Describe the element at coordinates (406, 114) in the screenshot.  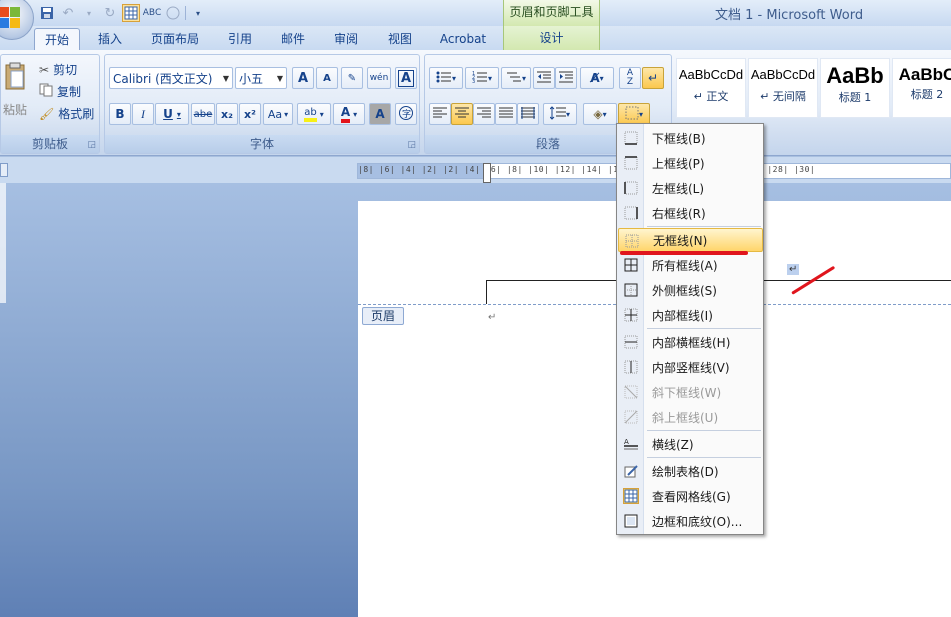
I see `enclose-char-button: 字` at that location.